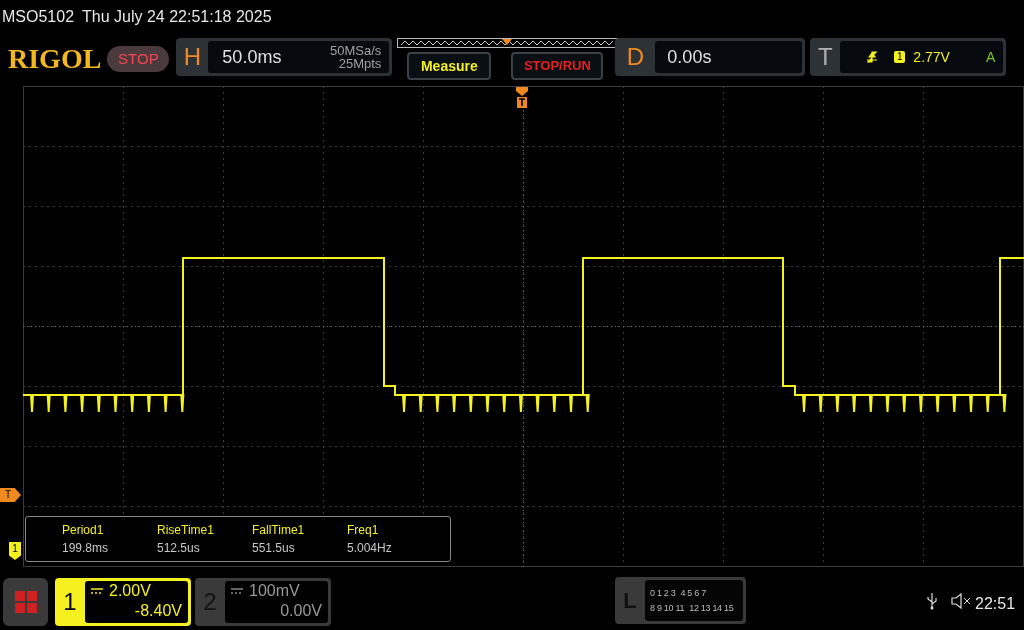 The image size is (1024, 630). I want to click on measurement-name: Freq1, so click(363, 530).